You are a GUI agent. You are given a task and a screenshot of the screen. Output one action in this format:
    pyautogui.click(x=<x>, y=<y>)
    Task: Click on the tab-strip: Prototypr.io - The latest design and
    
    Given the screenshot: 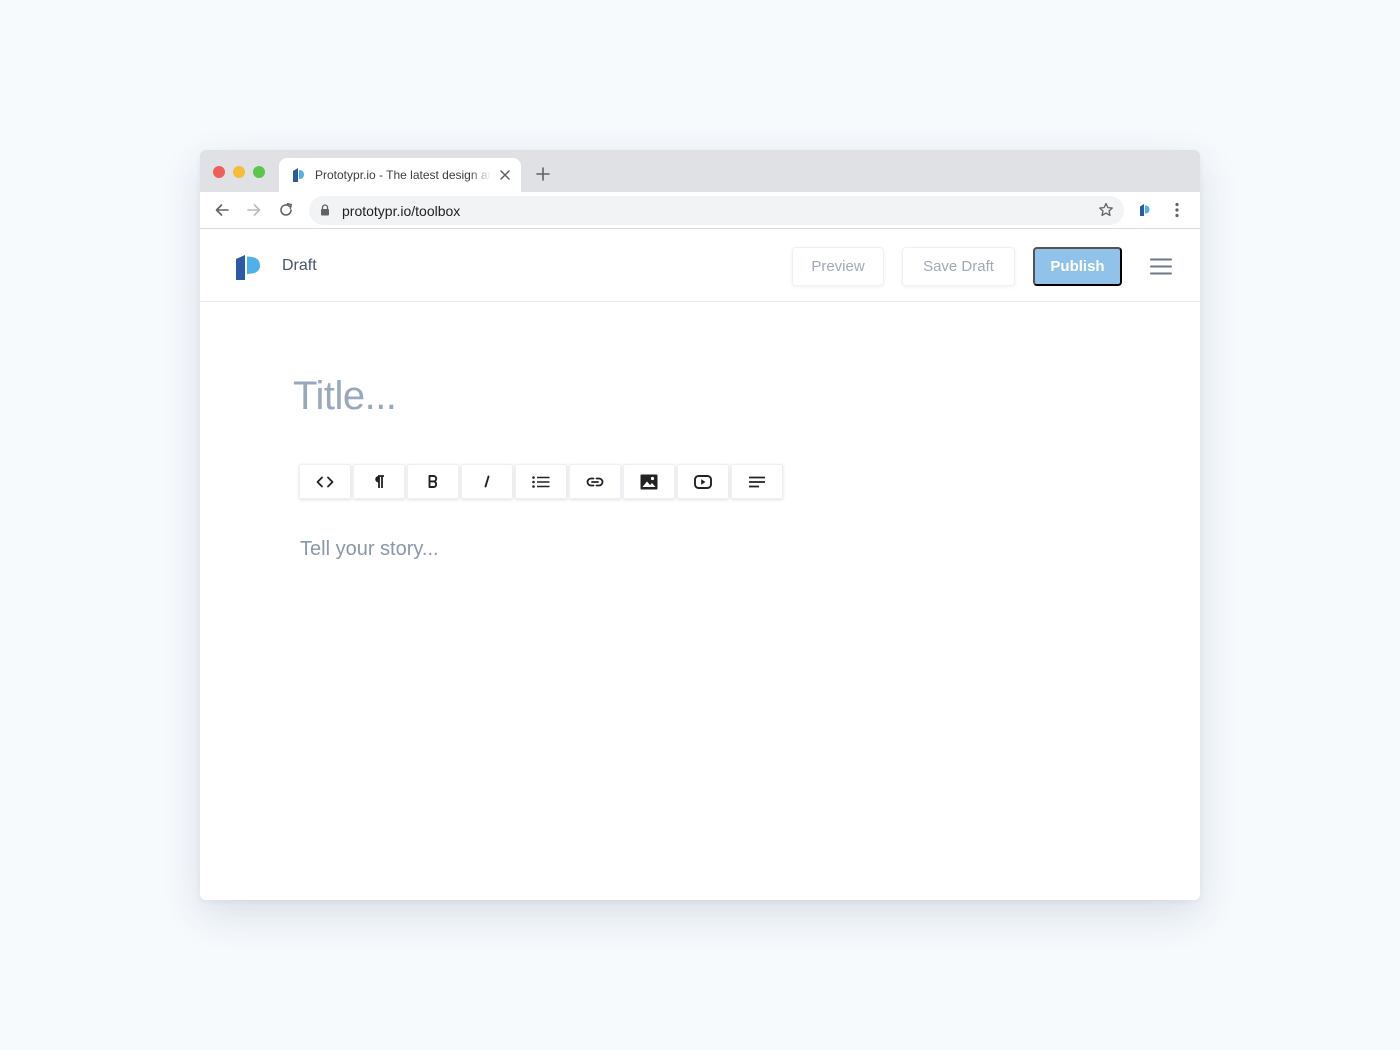 What is the action you would take?
    pyautogui.click(x=700, y=171)
    